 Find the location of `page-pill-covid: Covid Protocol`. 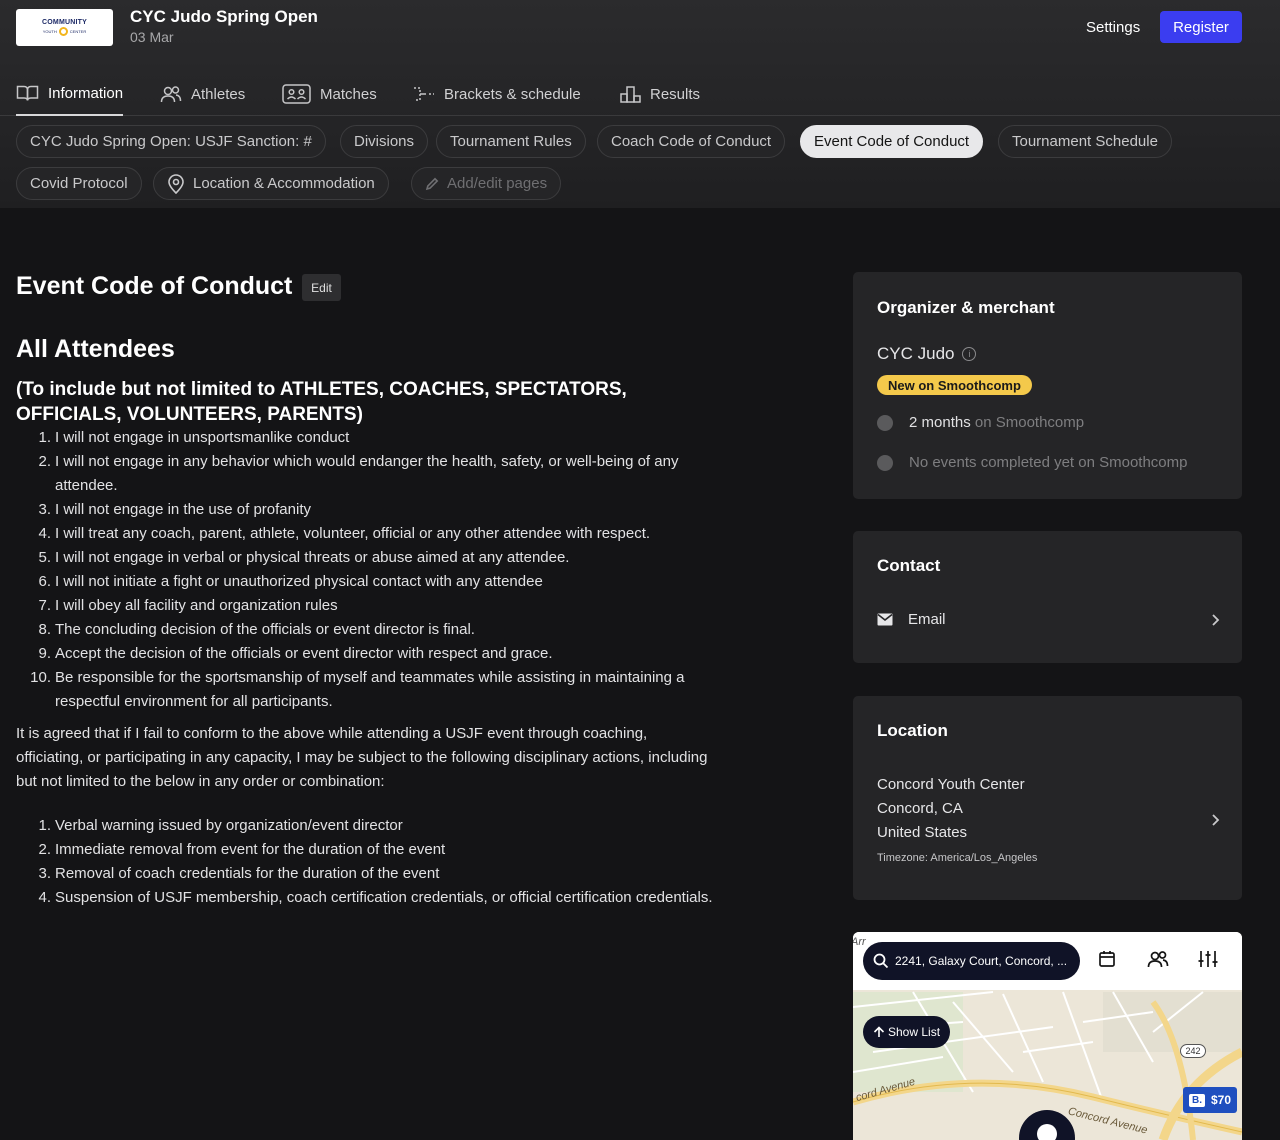

page-pill-covid: Covid Protocol is located at coordinates (79, 183).